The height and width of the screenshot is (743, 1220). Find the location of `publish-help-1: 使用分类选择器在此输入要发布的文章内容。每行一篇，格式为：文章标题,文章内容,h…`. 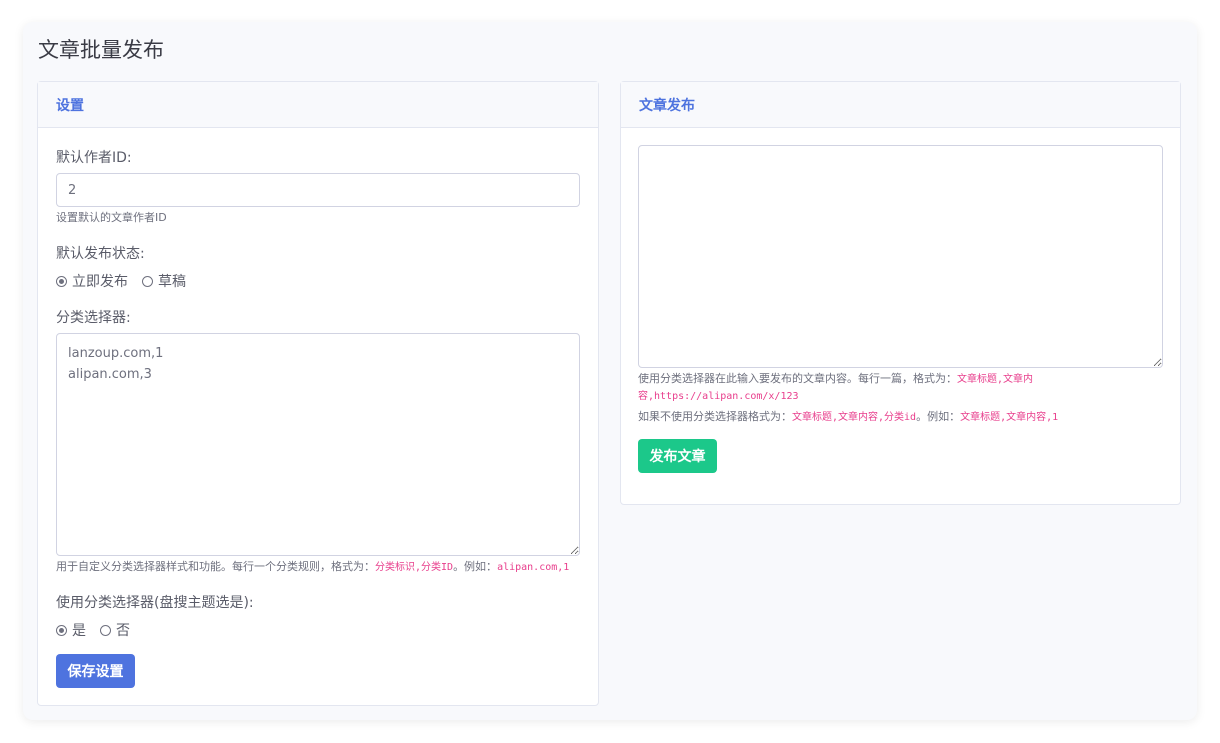

publish-help-1: 使用分类选择器在此输入要发布的文章内容。每行一篇，格式为：文章标题,文章内容,h… is located at coordinates (843, 388).